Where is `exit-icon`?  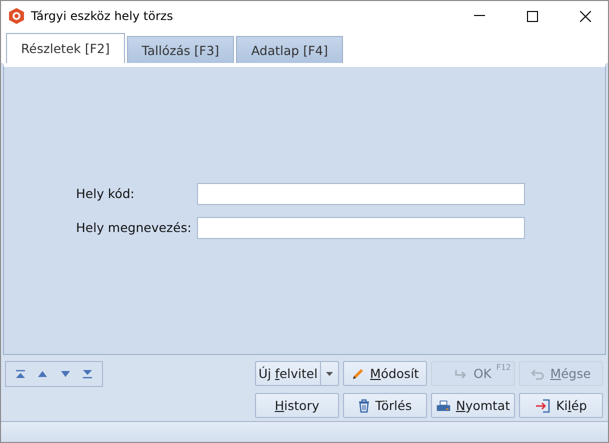
exit-icon is located at coordinates (543, 405).